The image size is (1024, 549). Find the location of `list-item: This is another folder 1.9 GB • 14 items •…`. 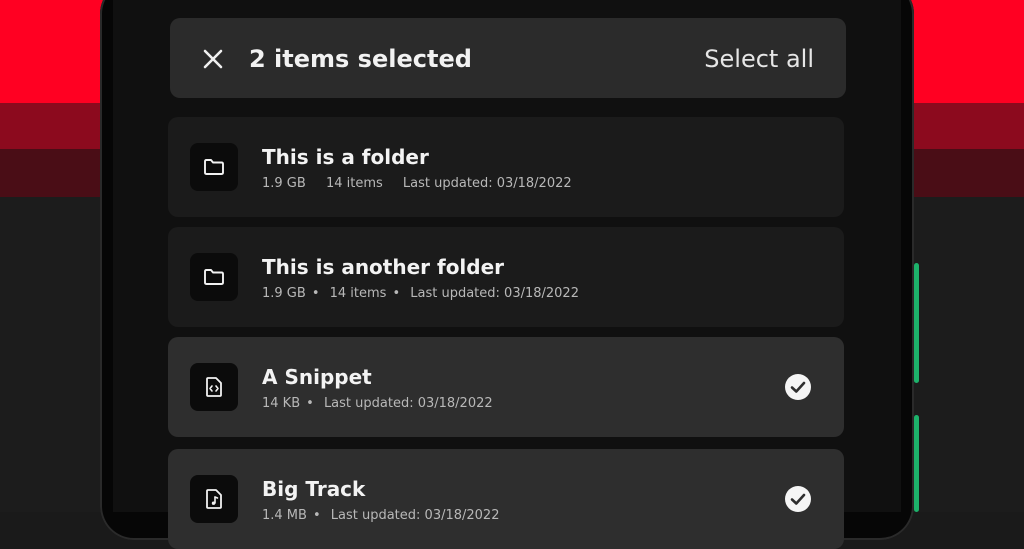

list-item: This is another folder 1.9 GB • 14 items •… is located at coordinates (506, 277).